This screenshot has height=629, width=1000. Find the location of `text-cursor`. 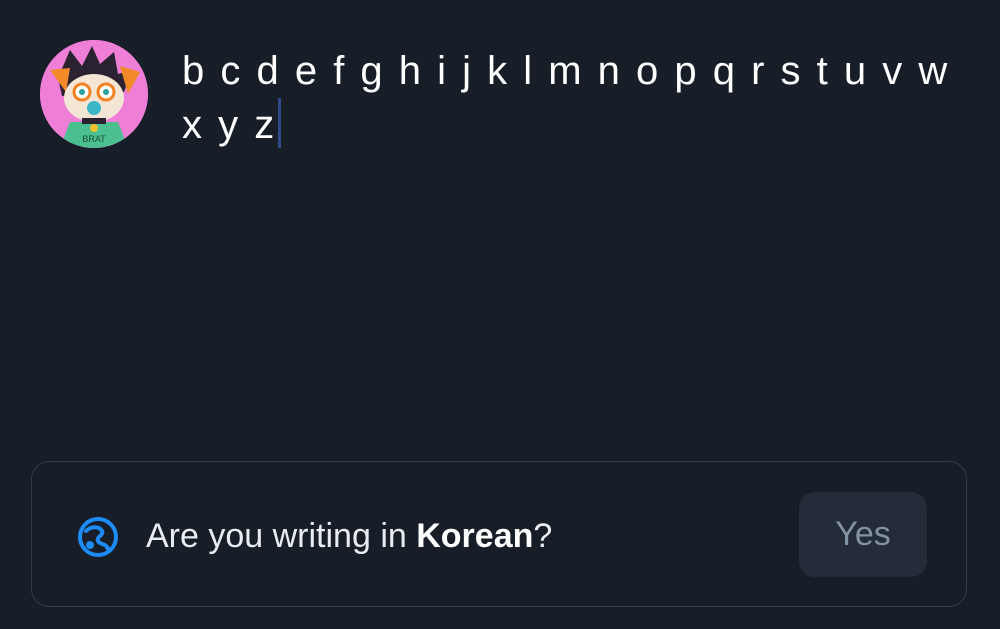

text-cursor is located at coordinates (280, 123).